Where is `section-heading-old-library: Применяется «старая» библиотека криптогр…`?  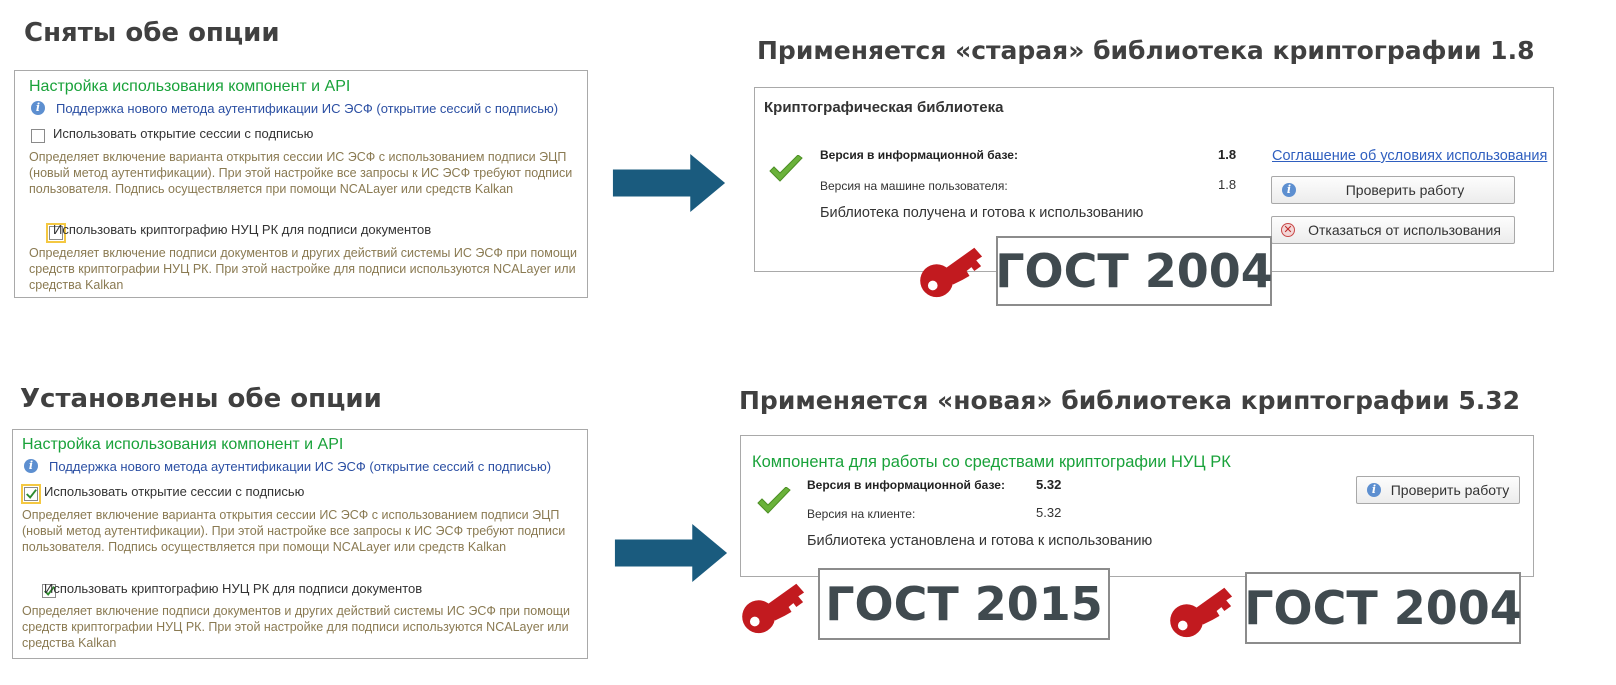 section-heading-old-library: Применяется «старая» библиотека криптогр… is located at coordinates (1146, 50).